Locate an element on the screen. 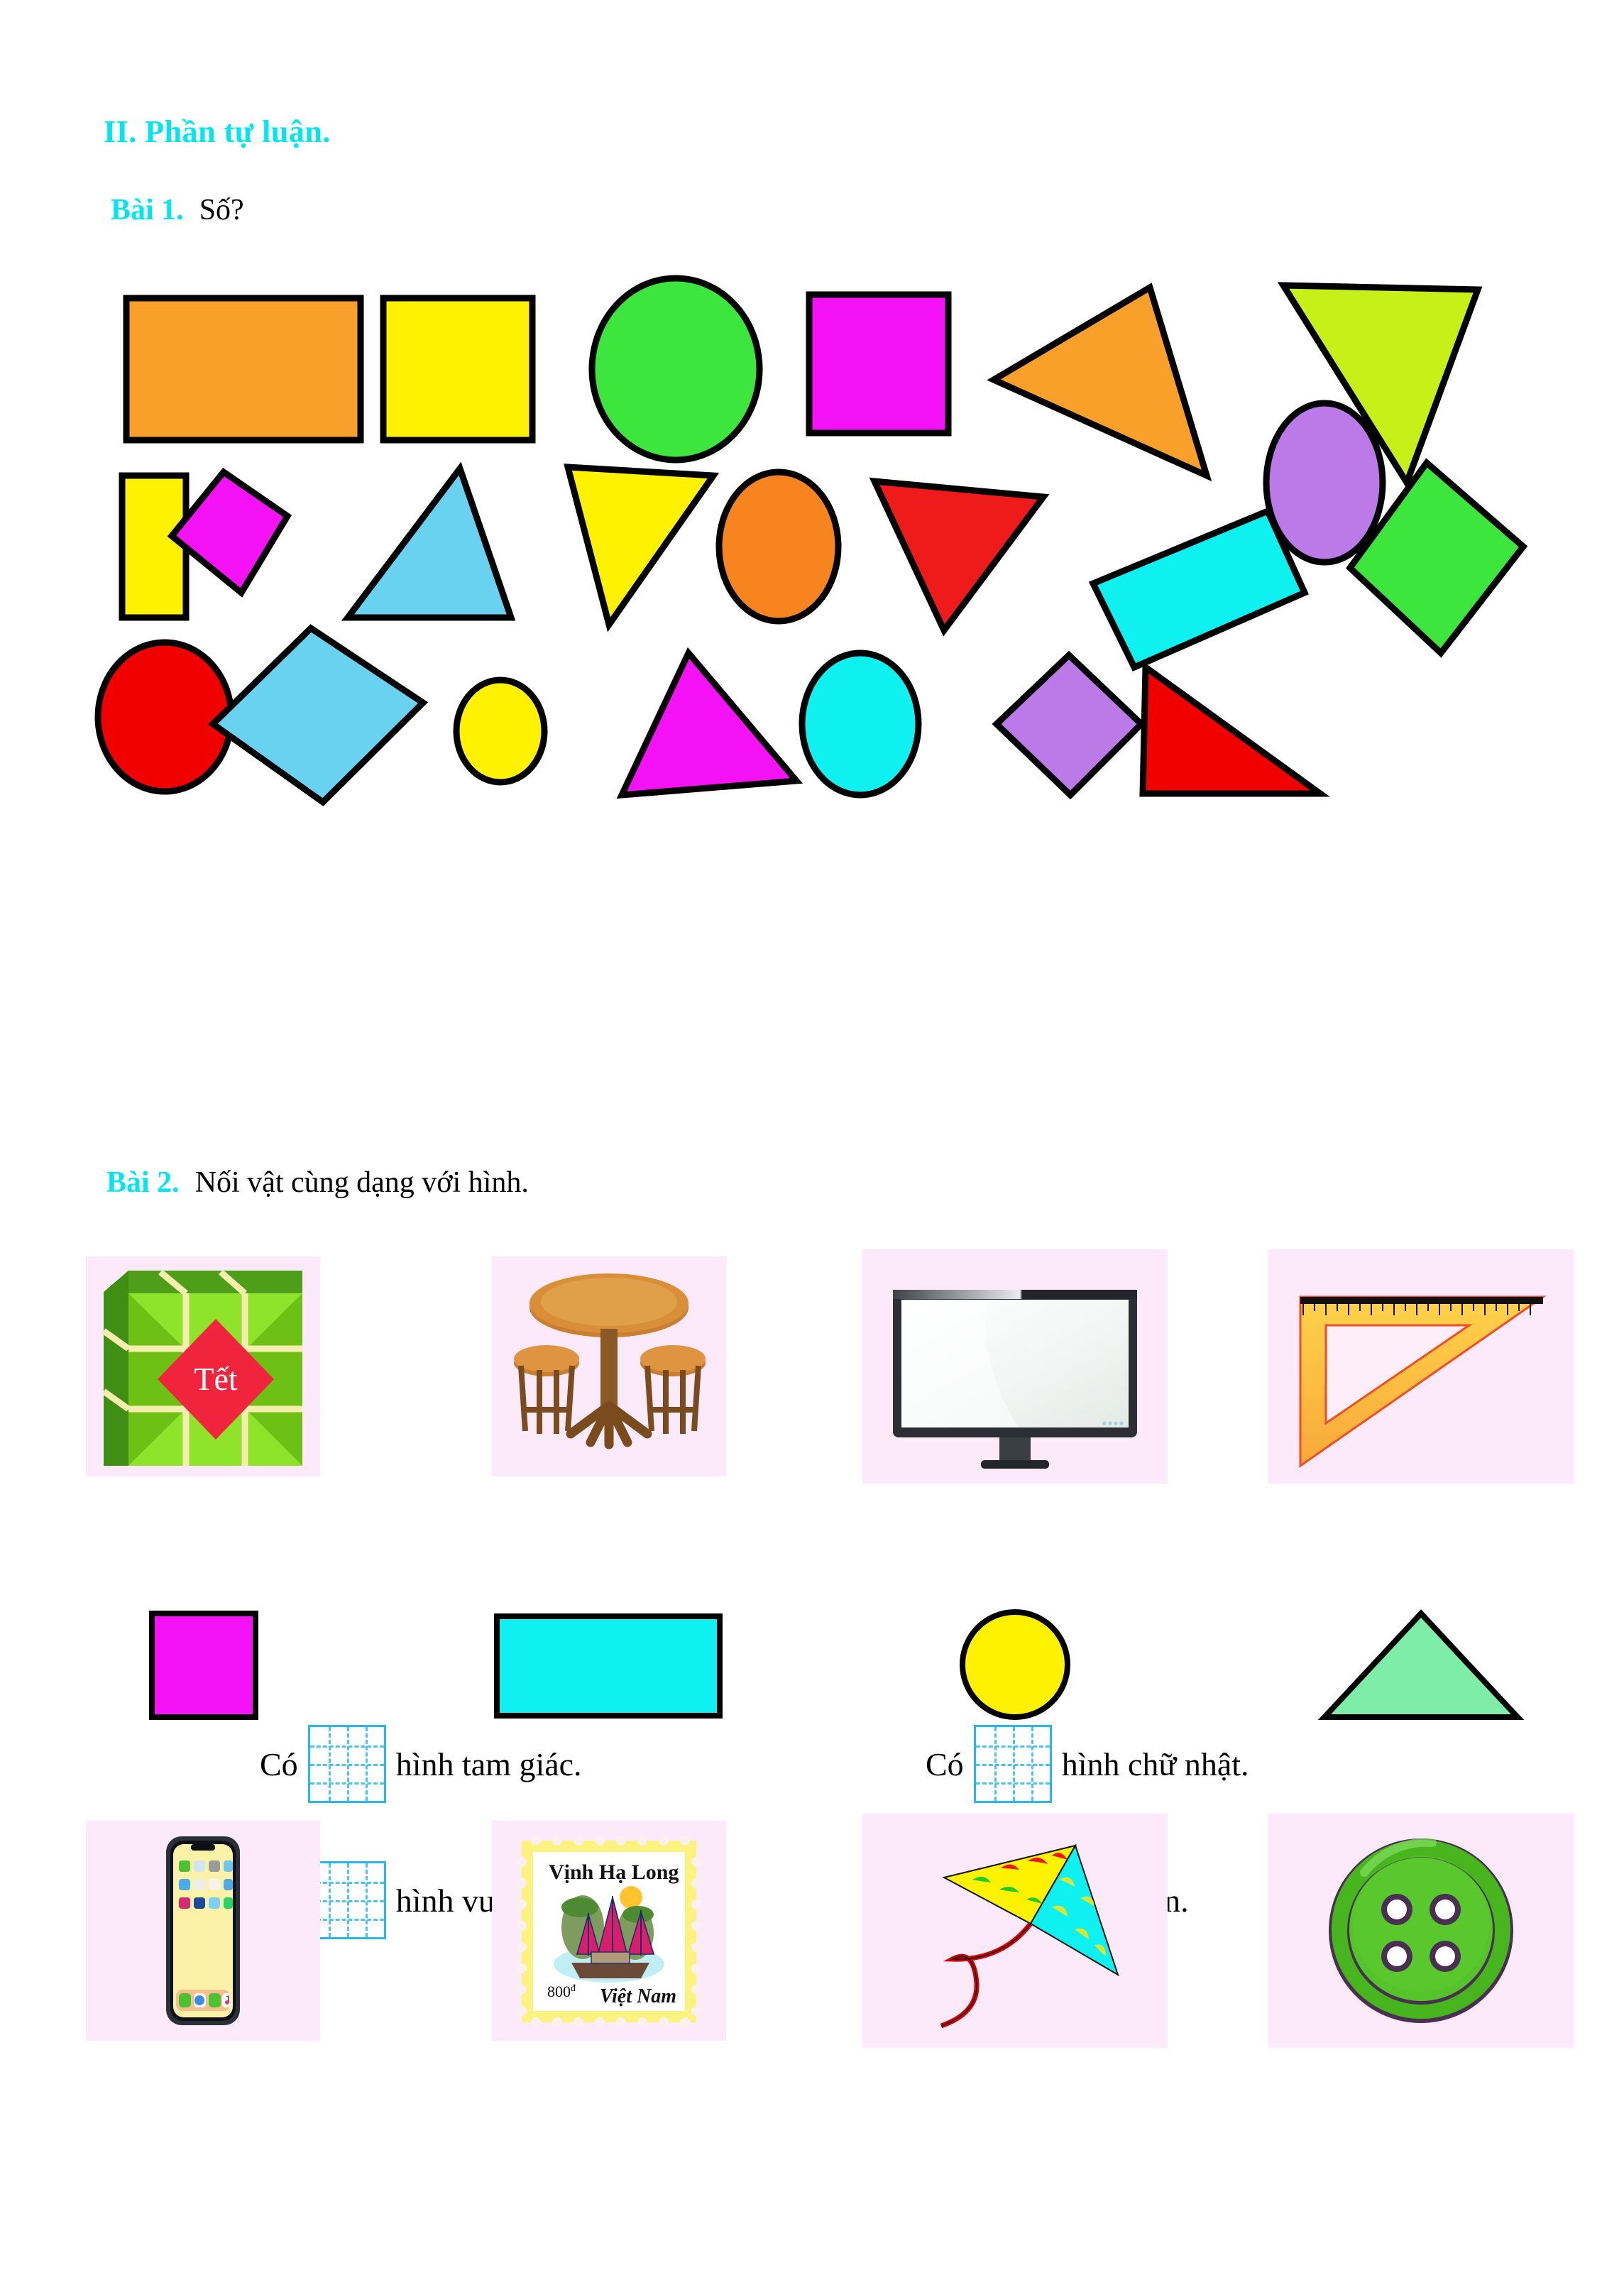  match-shape-rectangle-cyan is located at coordinates (608, 1666).